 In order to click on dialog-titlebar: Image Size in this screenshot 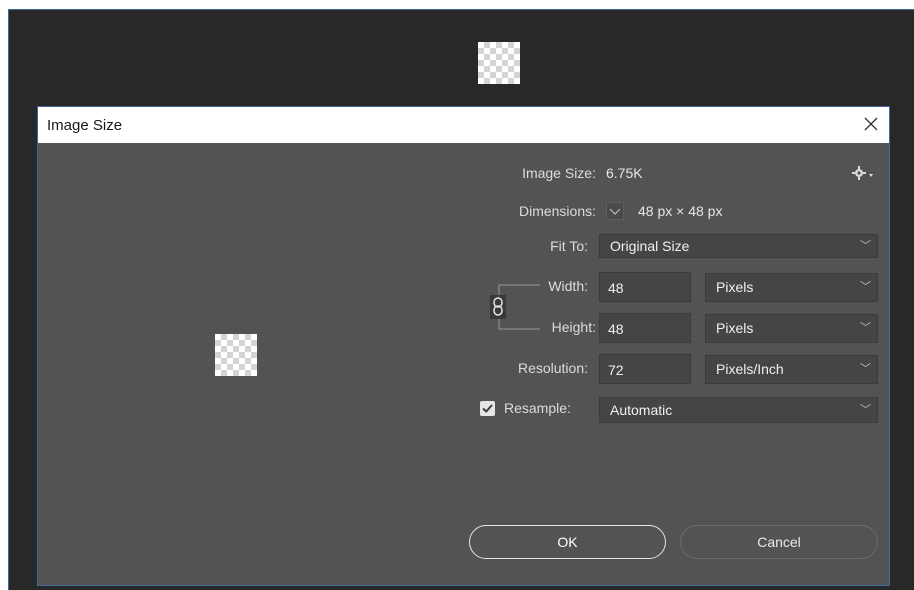, I will do `click(463, 125)`.